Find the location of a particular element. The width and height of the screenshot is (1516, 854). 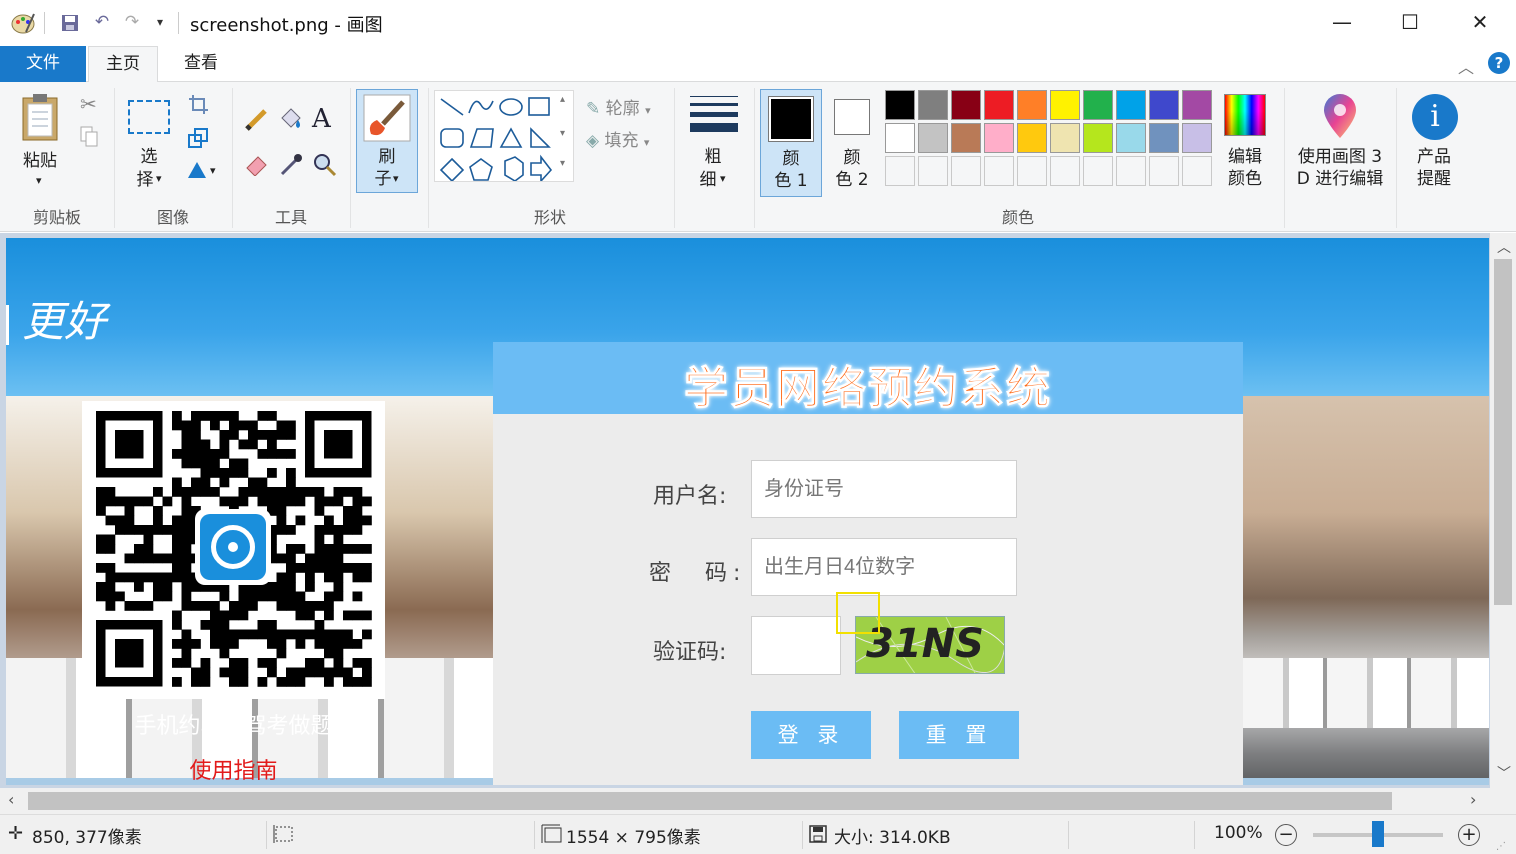

product-alert-button: i 产品 提醒 is located at coordinates (1434, 145).